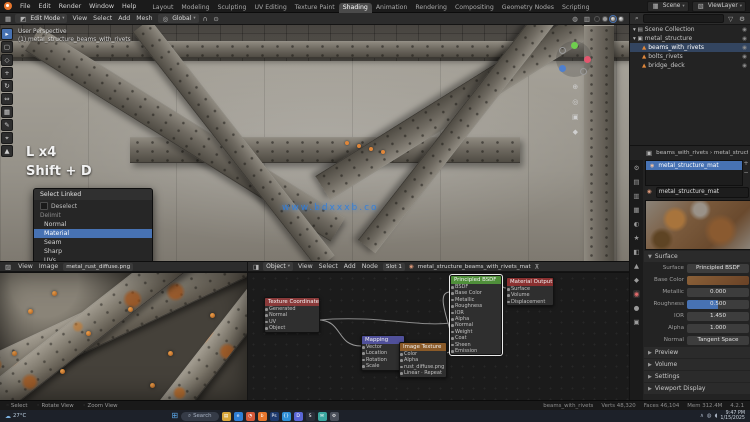  I want to click on gizmo-axis-z, so click(562, 68).